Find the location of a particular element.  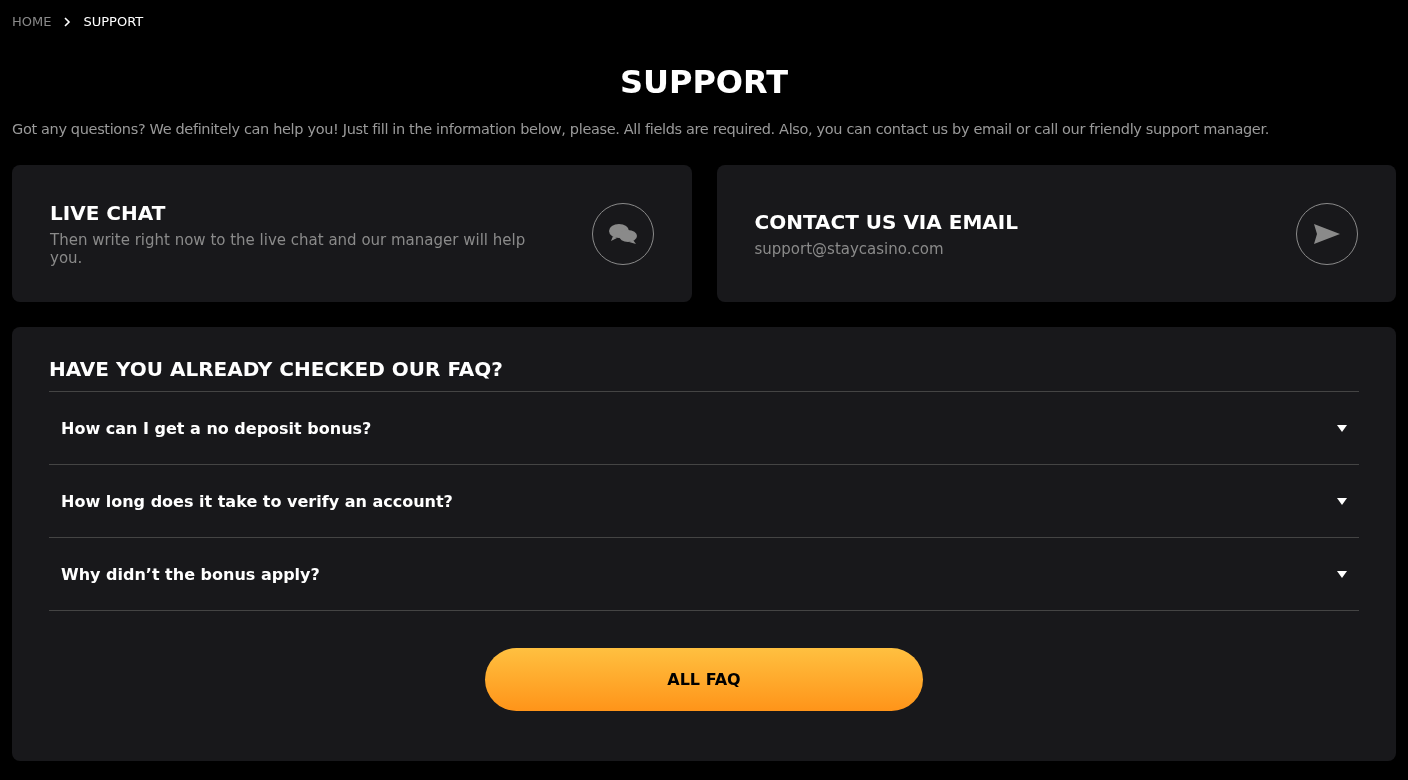

speech-bubbles-icon is located at coordinates (622, 233).